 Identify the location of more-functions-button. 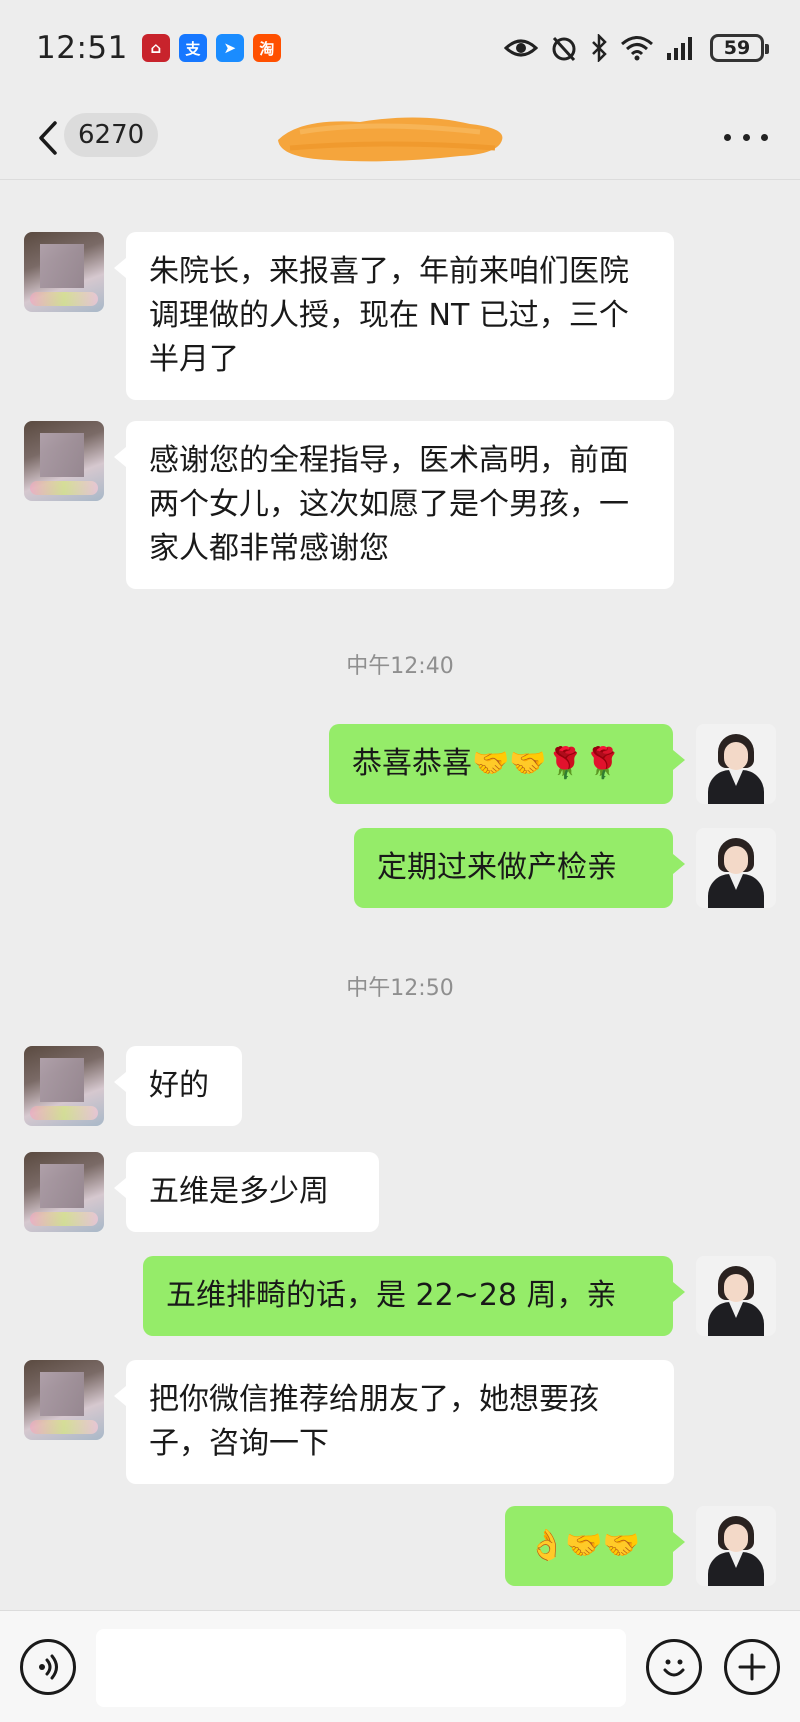
(752, 1667).